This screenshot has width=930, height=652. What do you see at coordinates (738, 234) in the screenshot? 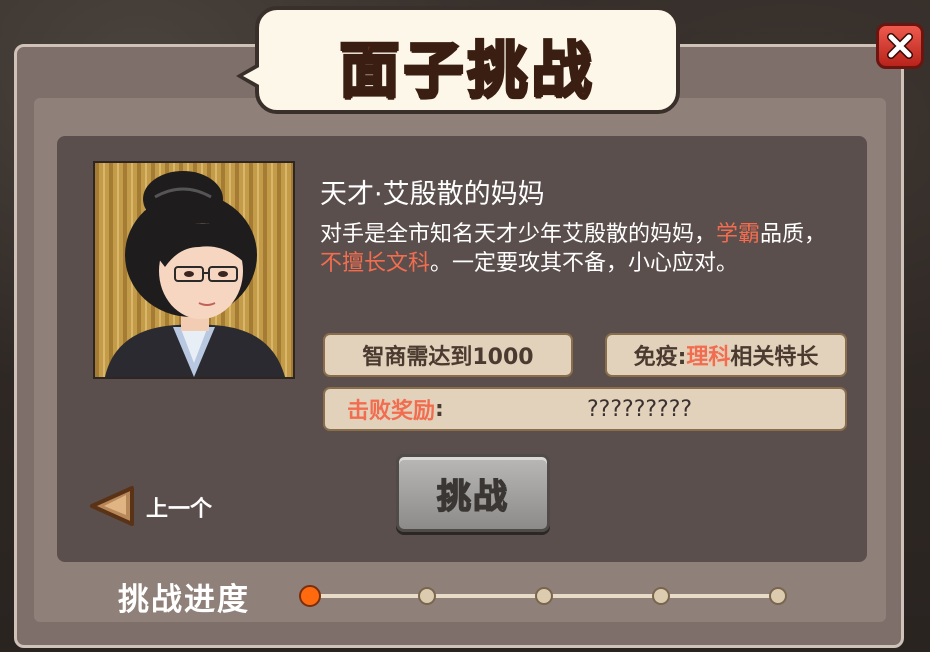
I see `description-highlight-trait: 学霸` at bounding box center [738, 234].